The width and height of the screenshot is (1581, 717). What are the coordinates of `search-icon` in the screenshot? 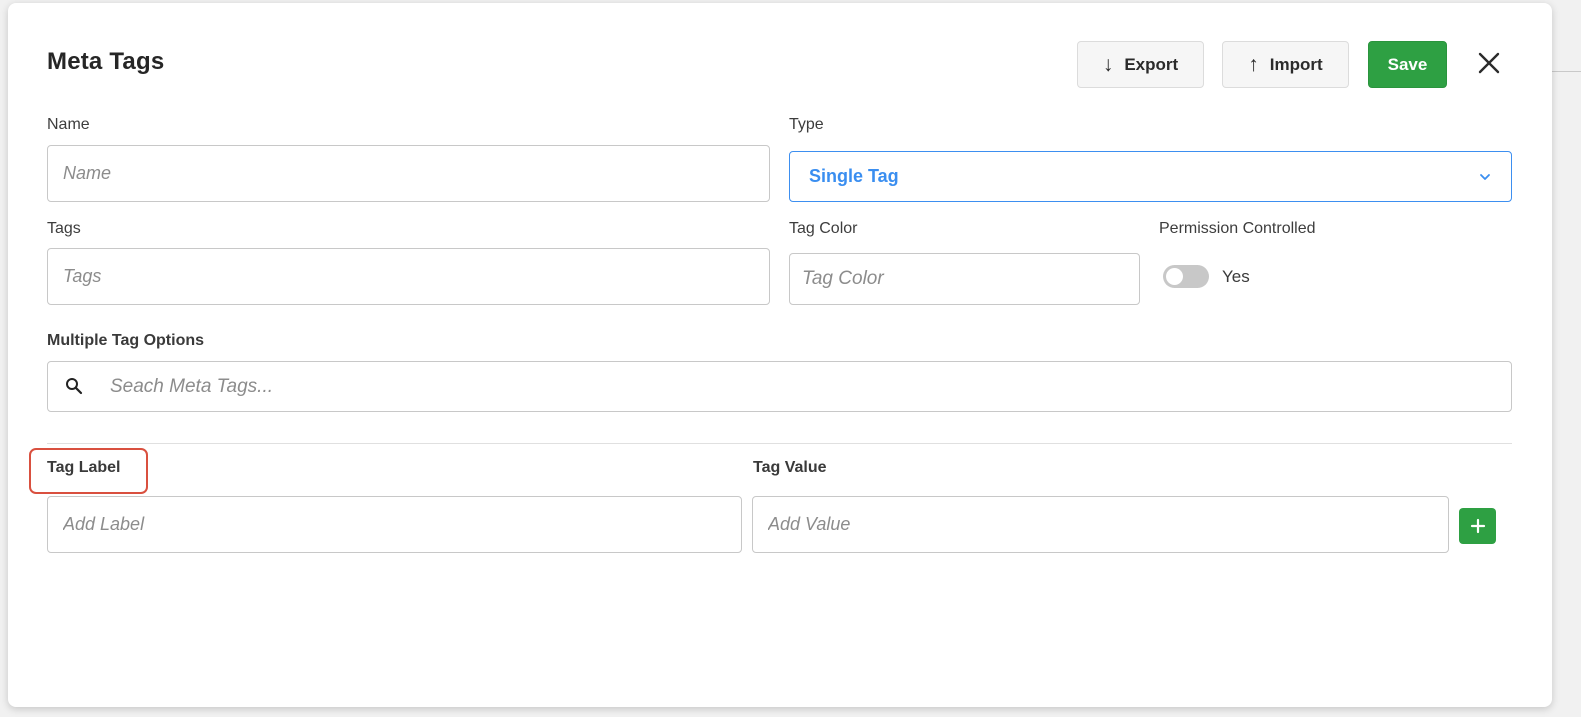 It's located at (74, 386).